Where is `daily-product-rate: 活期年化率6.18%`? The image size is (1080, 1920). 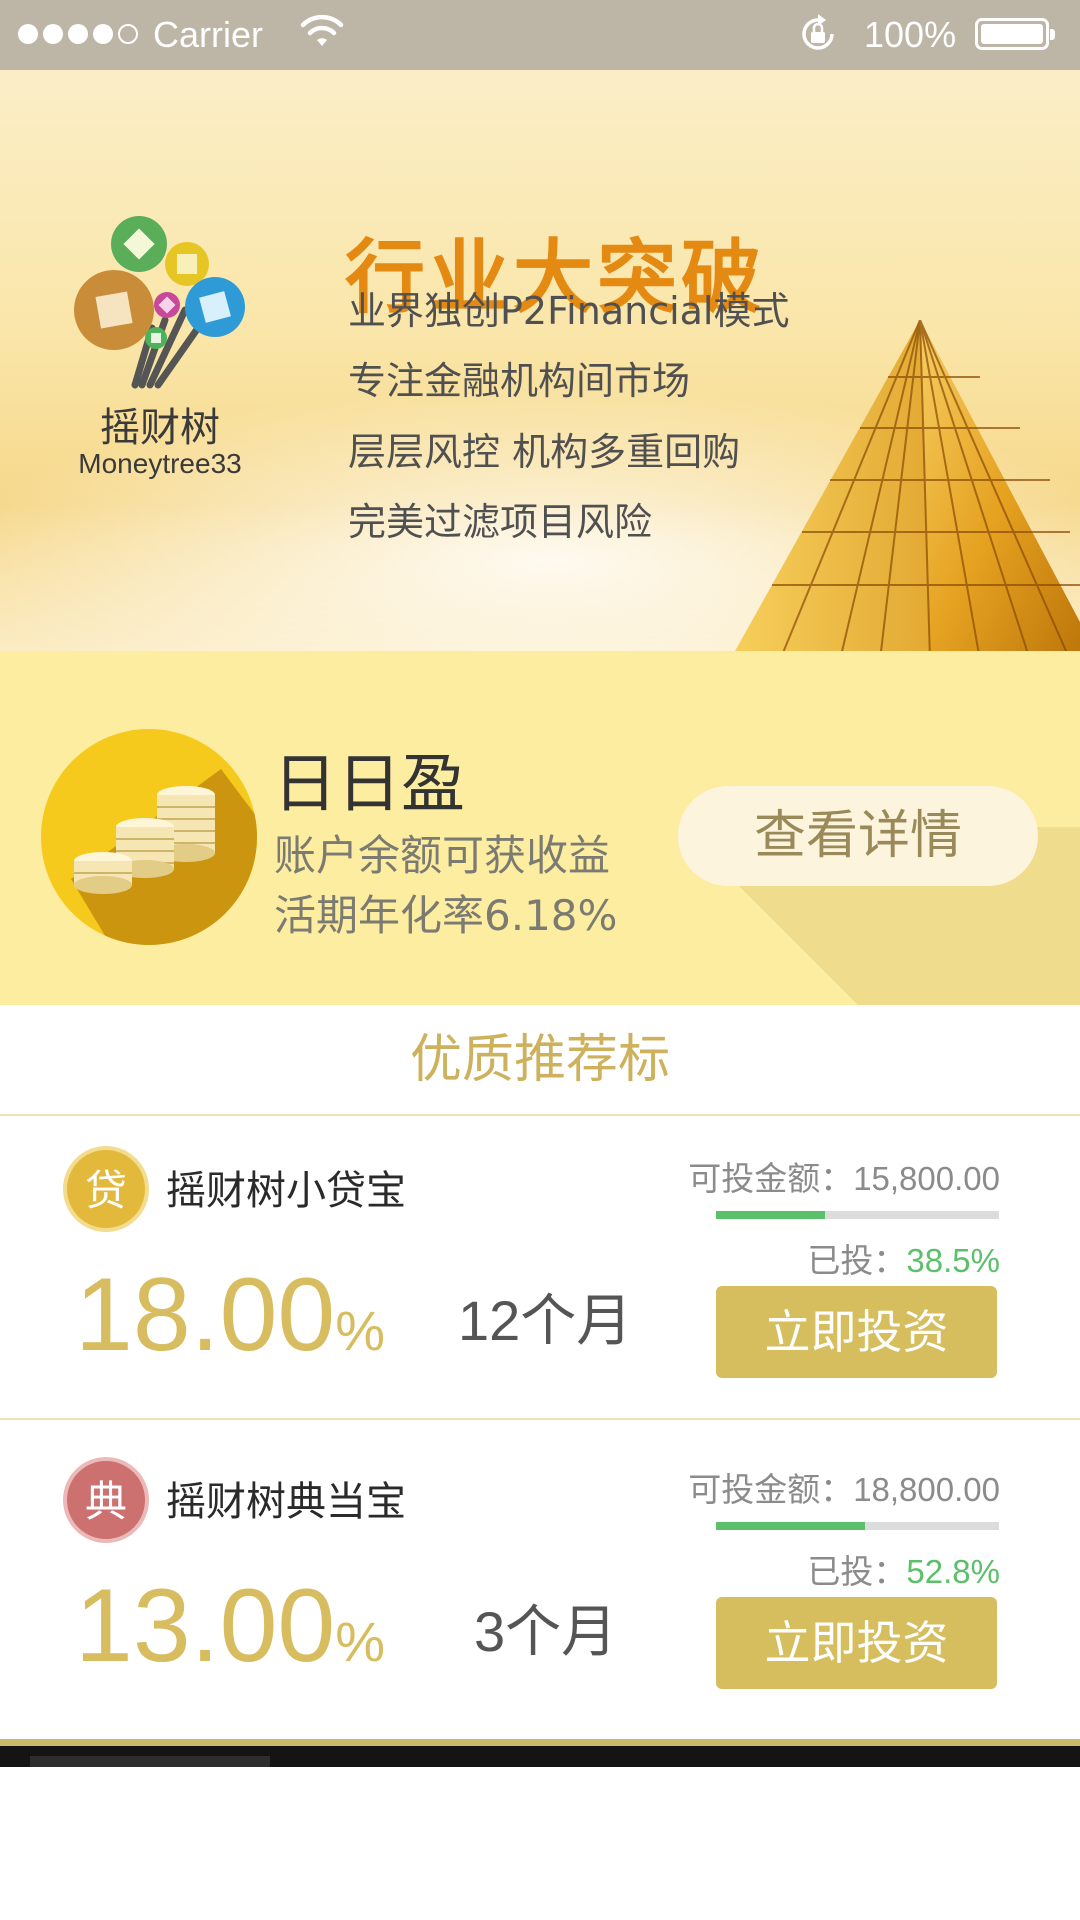
daily-product-rate: 活期年化率6.18% is located at coordinates (446, 915).